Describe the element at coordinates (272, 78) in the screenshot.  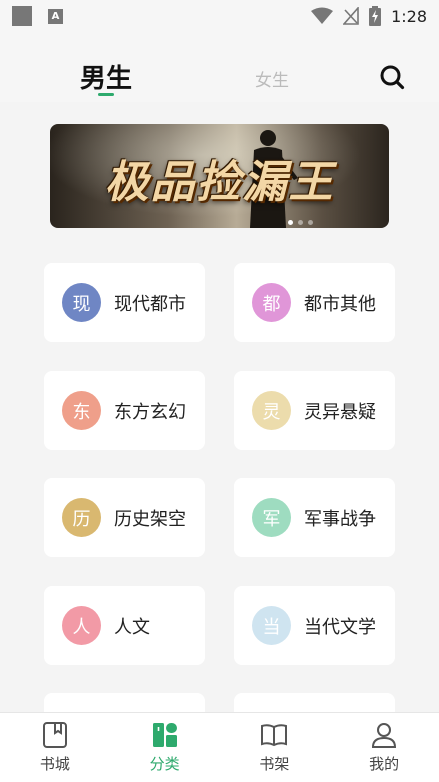
I see `tab-female: 女生` at that location.